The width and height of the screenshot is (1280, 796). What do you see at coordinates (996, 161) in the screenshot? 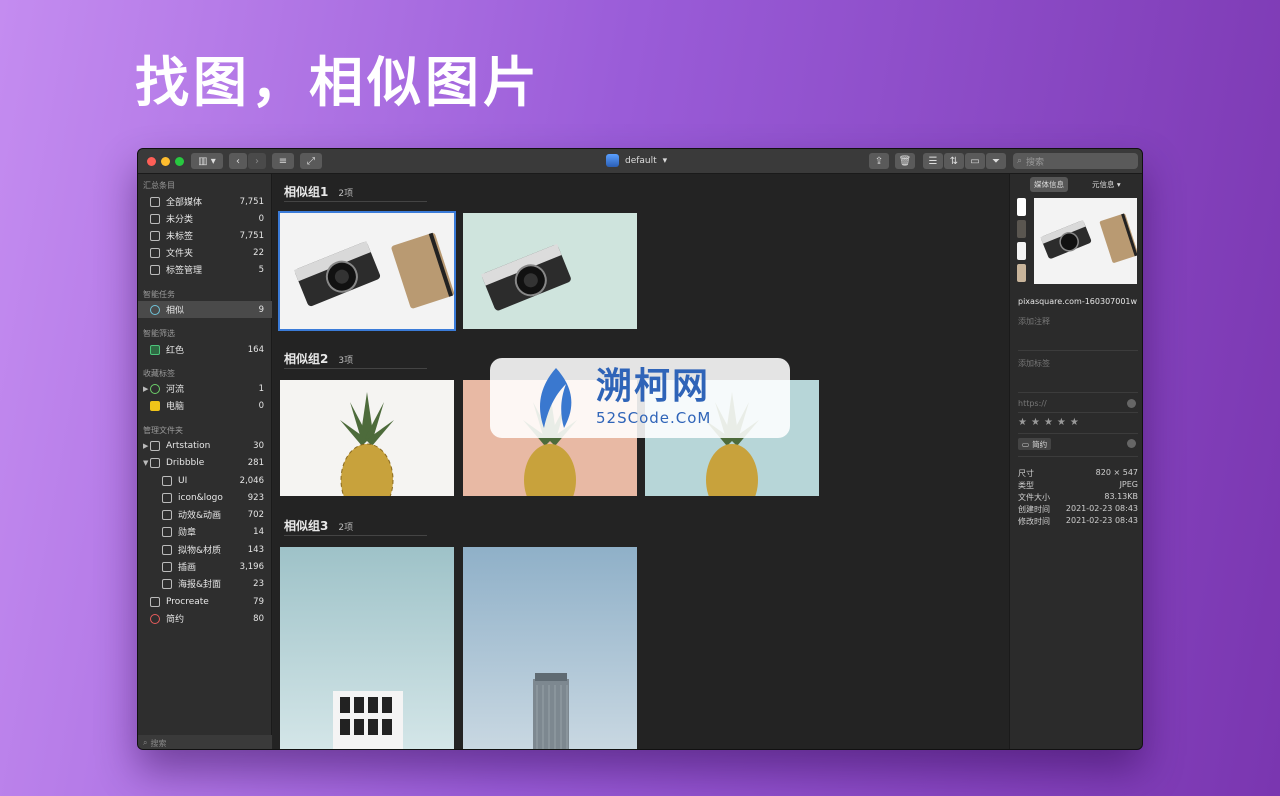
I see `filter-button: ⏷` at bounding box center [996, 161].